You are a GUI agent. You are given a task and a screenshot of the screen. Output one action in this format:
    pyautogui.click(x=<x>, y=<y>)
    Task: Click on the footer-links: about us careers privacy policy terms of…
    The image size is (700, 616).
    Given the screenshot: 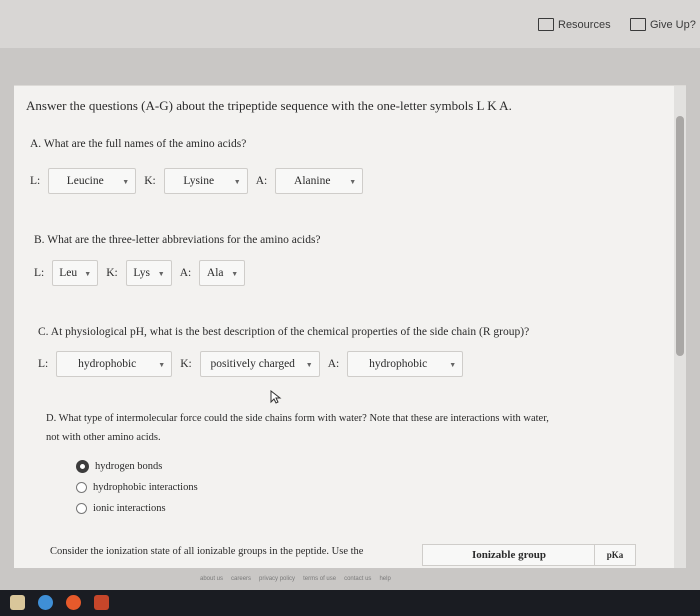 What is the action you would take?
    pyautogui.click(x=295, y=579)
    